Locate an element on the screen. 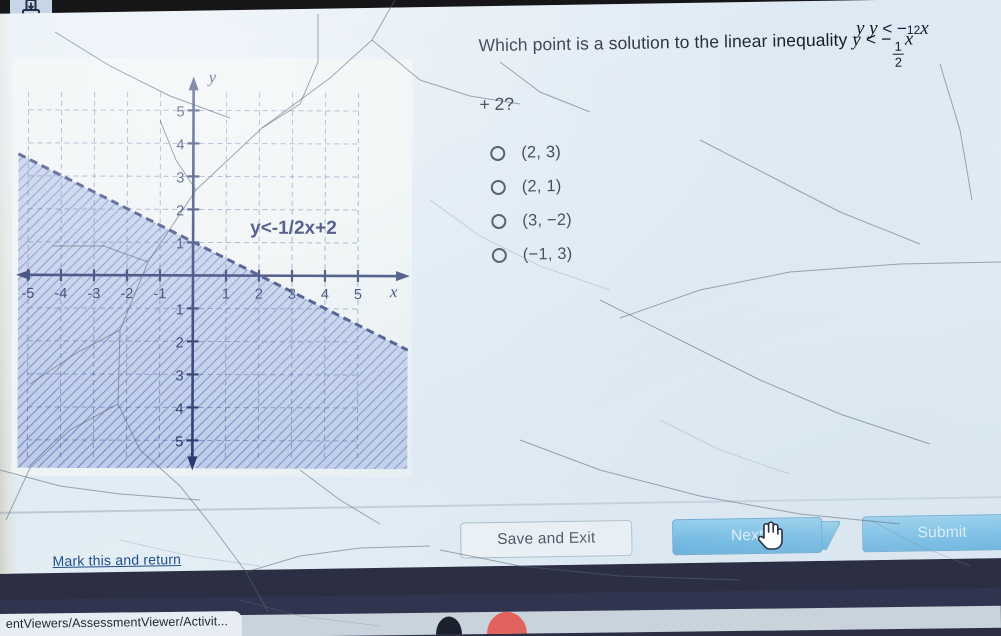 The width and height of the screenshot is (1001, 636). footer-button-row: Save and Exit Next Submit is located at coordinates (730, 536).